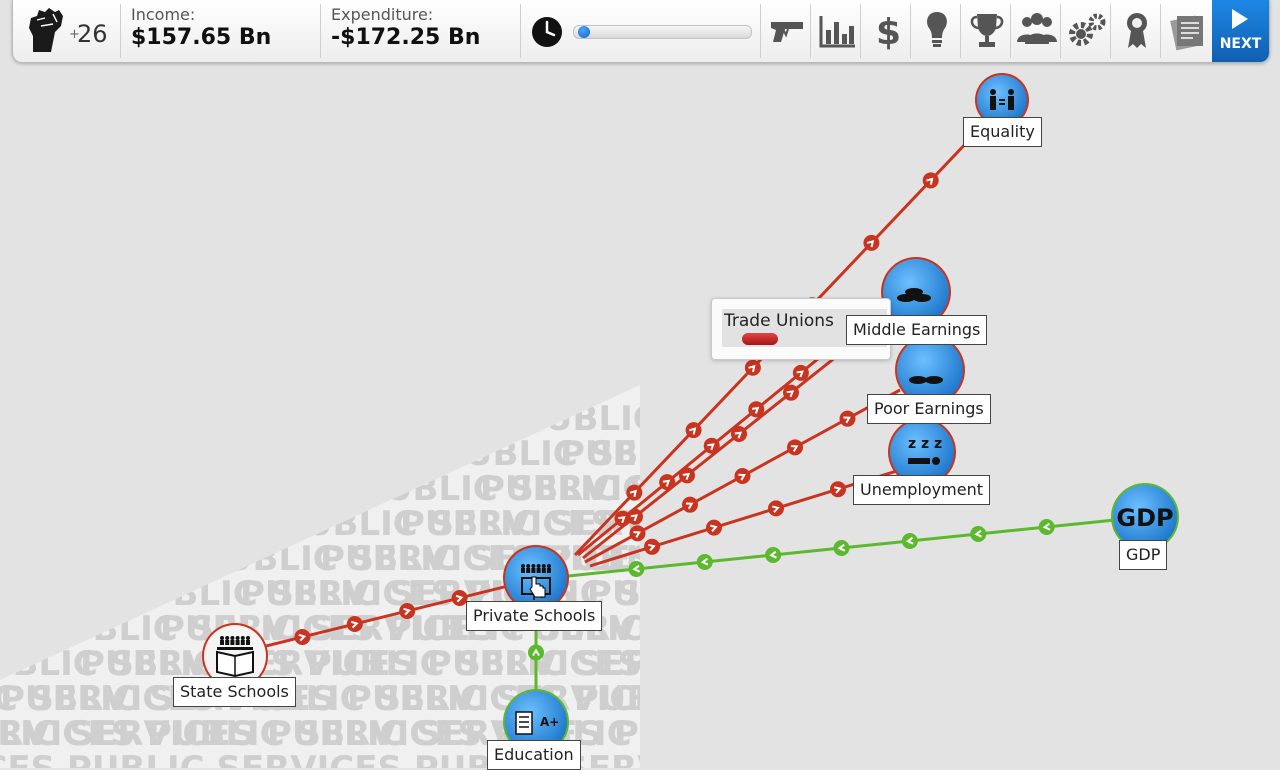 This screenshot has height=770, width=1280. I want to click on turn-progress-bar, so click(662, 32).